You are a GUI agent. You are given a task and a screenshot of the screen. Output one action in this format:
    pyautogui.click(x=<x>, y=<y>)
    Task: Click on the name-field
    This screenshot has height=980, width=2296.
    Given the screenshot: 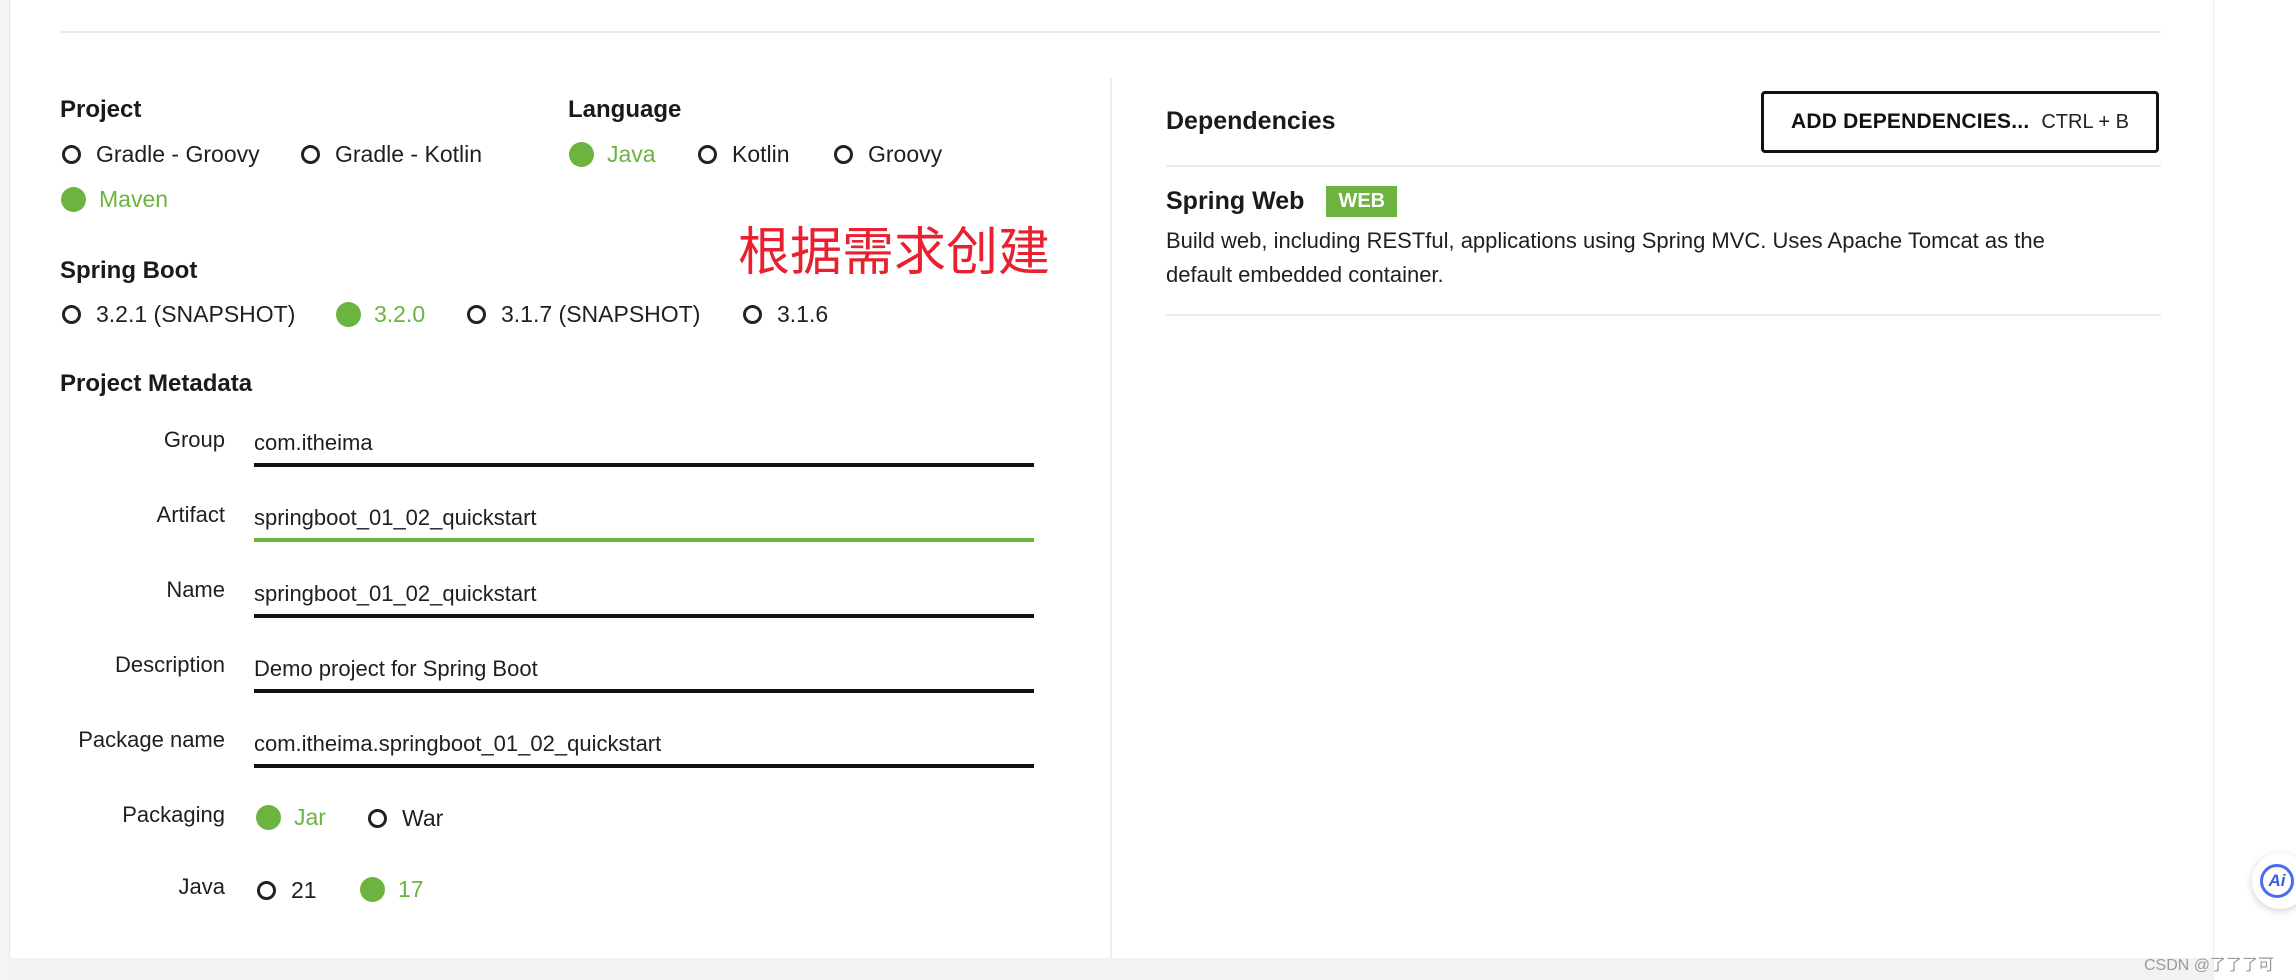 What is the action you would take?
    pyautogui.click(x=644, y=596)
    